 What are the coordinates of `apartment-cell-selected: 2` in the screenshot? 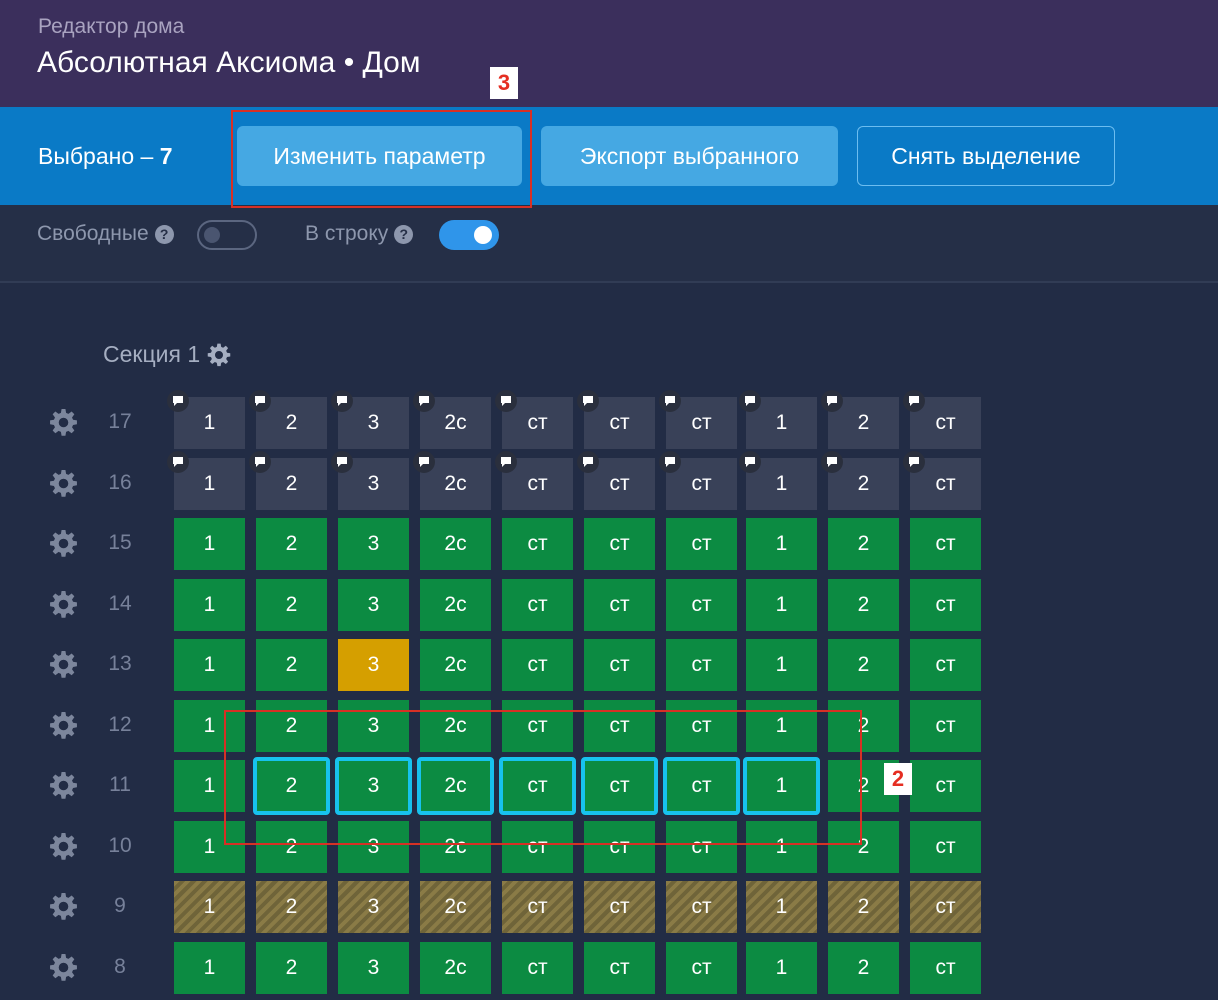 It's located at (291, 786).